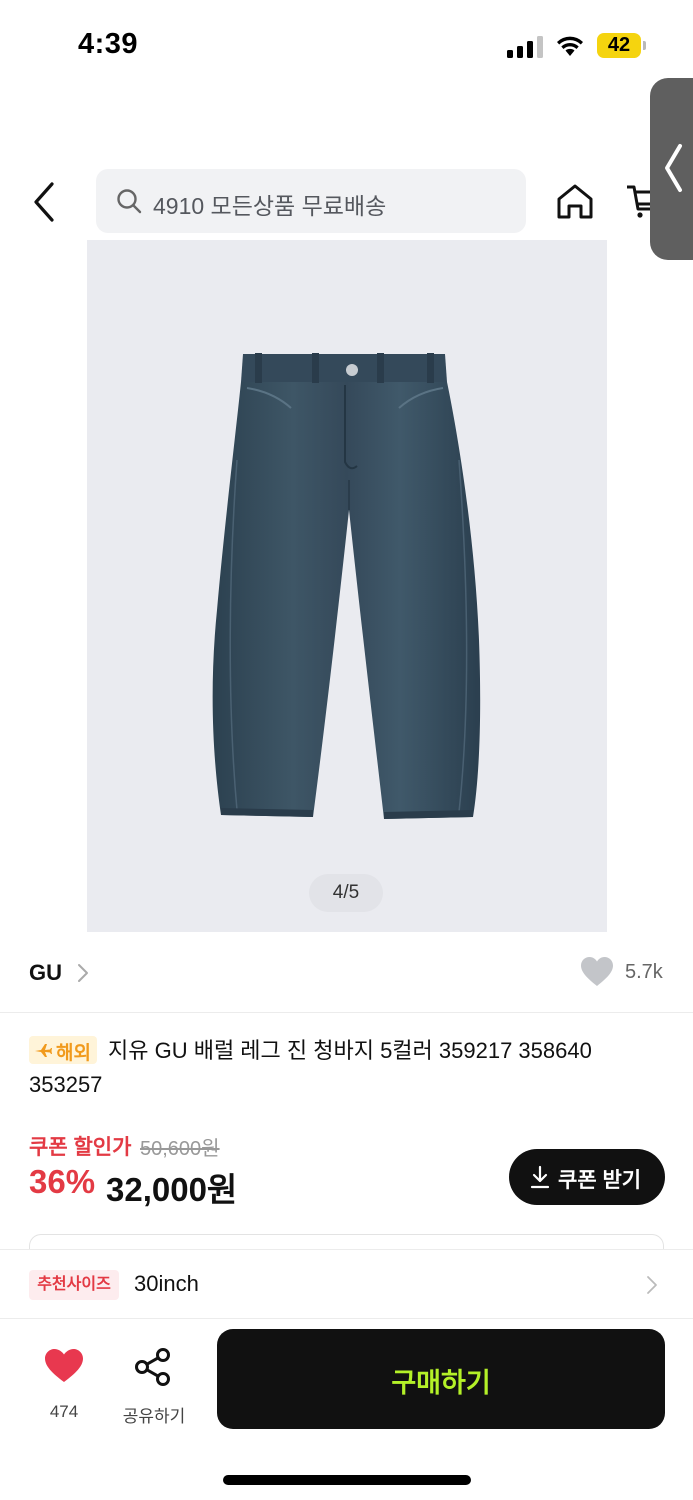 The image size is (693, 1500). I want to click on recommended-size-badge: 추천사이즈, so click(74, 1285).